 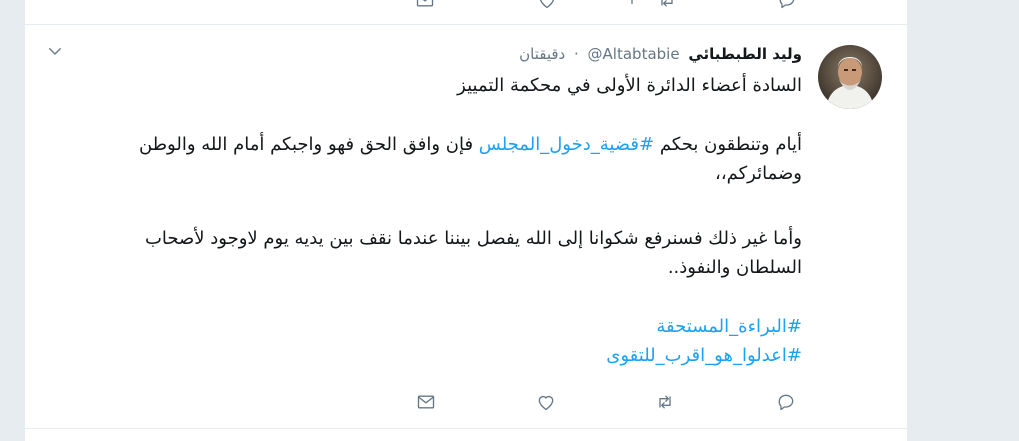 I want to click on tweet-hashtag-line: #البراءة_المستحقة, so click(x=422, y=326).